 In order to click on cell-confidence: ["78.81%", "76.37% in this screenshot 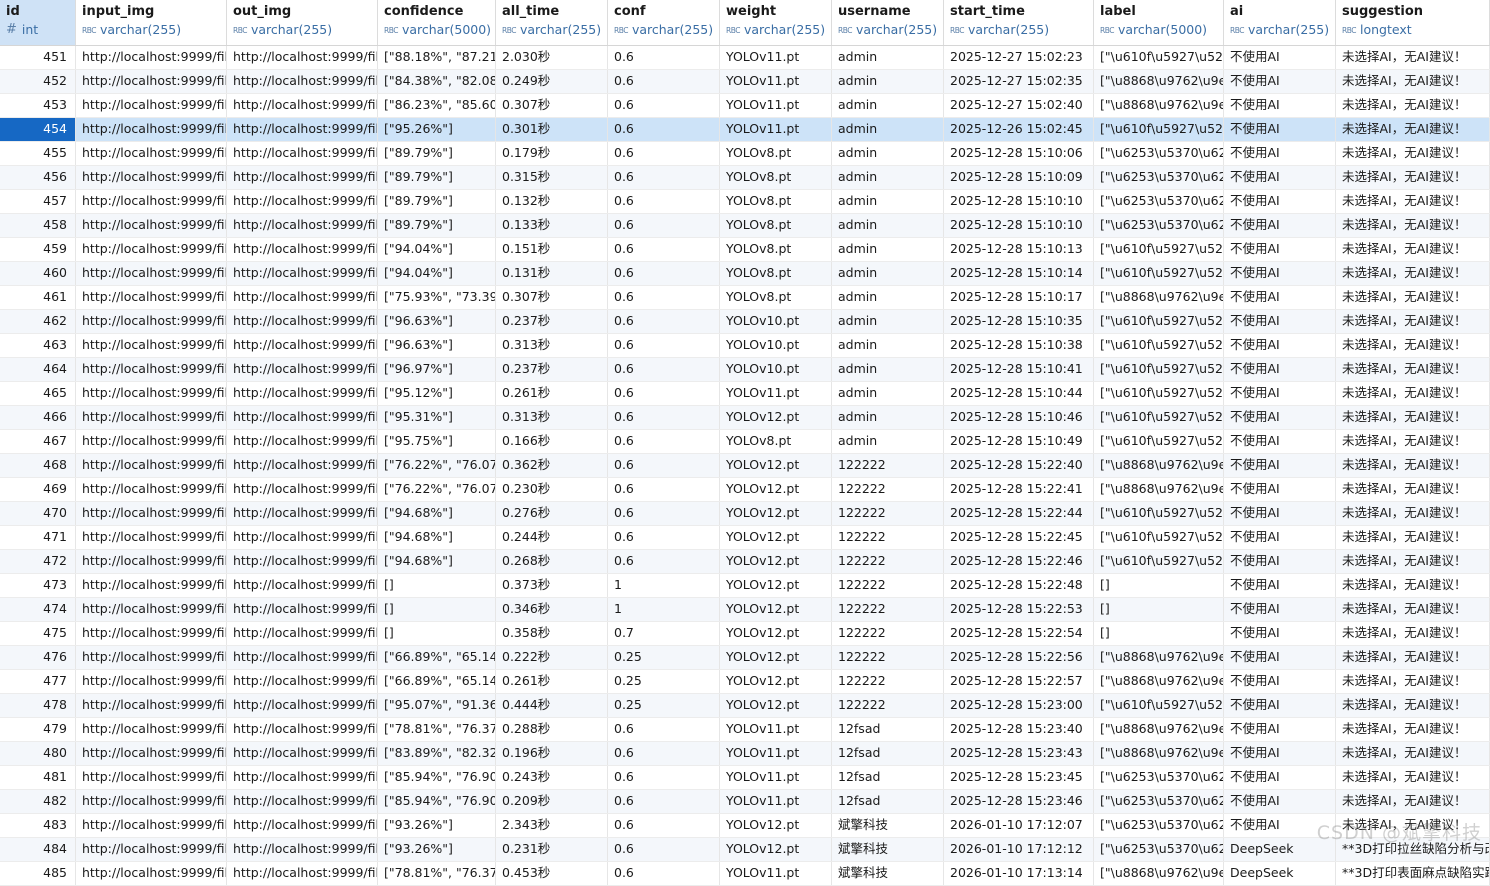, I will do `click(437, 873)`.